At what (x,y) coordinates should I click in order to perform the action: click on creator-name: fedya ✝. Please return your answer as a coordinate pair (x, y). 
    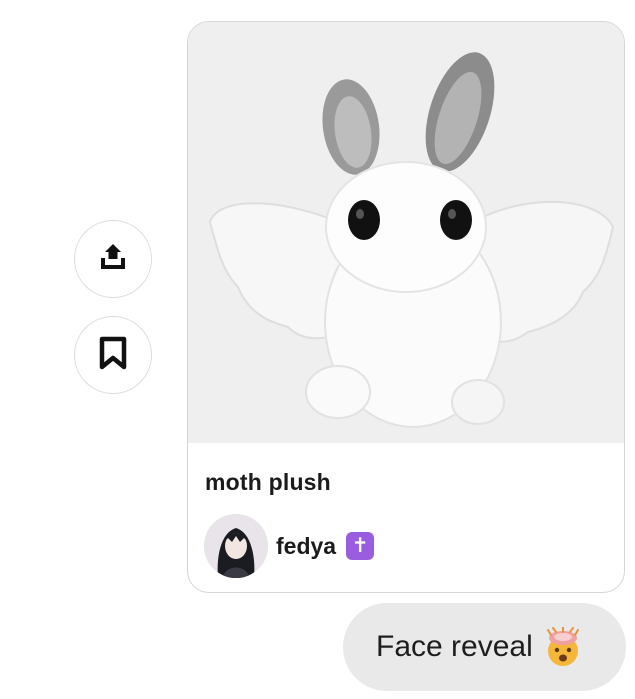
    Looking at the image, I should click on (325, 546).